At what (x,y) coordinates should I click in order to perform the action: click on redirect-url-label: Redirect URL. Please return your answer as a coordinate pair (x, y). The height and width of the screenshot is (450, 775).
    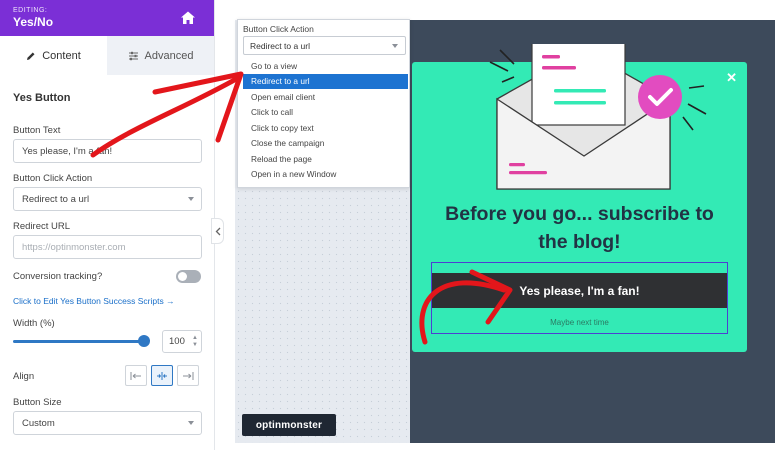
    Looking at the image, I should click on (42, 226).